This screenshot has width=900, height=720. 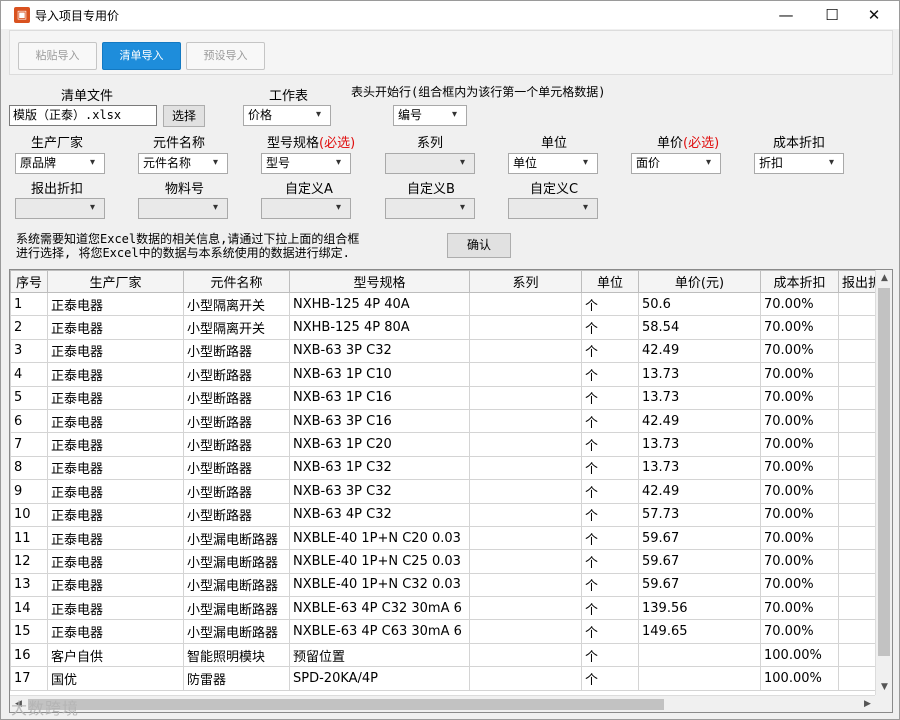 I want to click on vertical-scrollbar: ▲ ▼, so click(x=883, y=483).